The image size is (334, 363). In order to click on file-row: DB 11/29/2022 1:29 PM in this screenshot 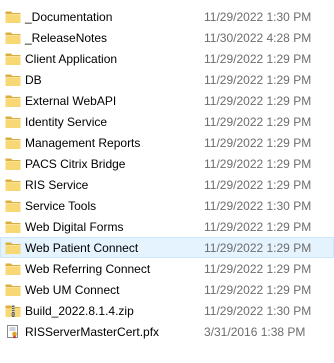, I will do `click(167, 79)`.